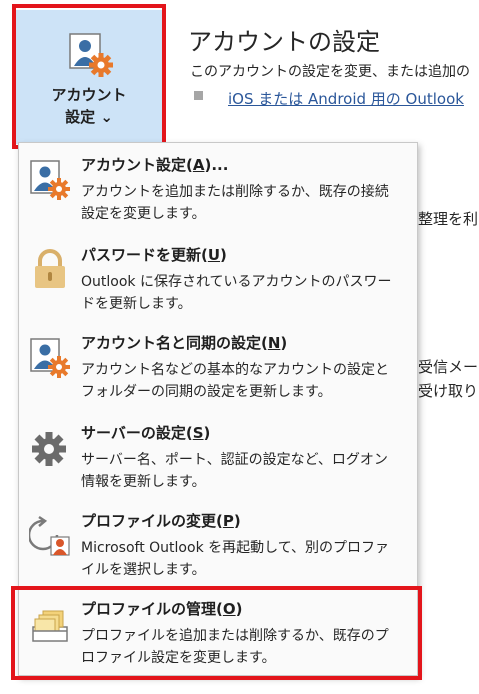  I want to click on mobile-app-link: iOS または Android 用の Outlook, so click(346, 98).